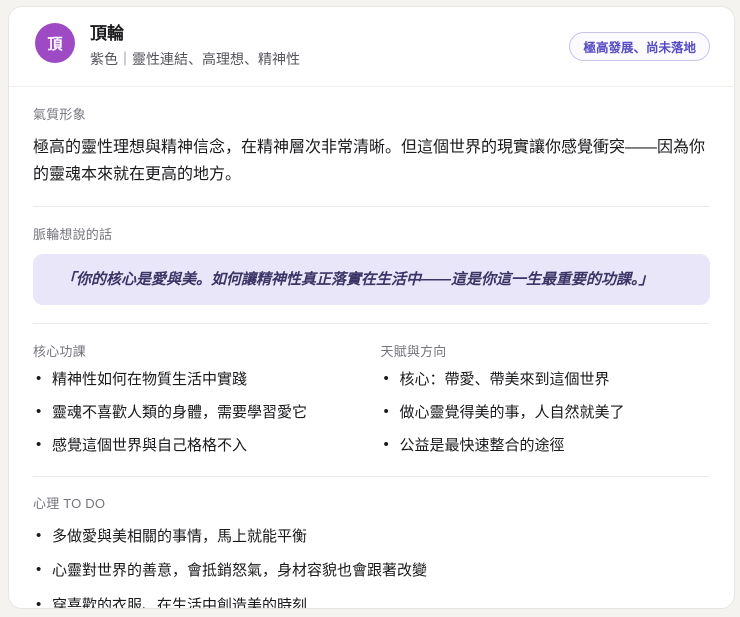 This screenshot has height=617, width=740. I want to click on list-item: 做心靈覺得美的事，人自然就美了, so click(546, 413).